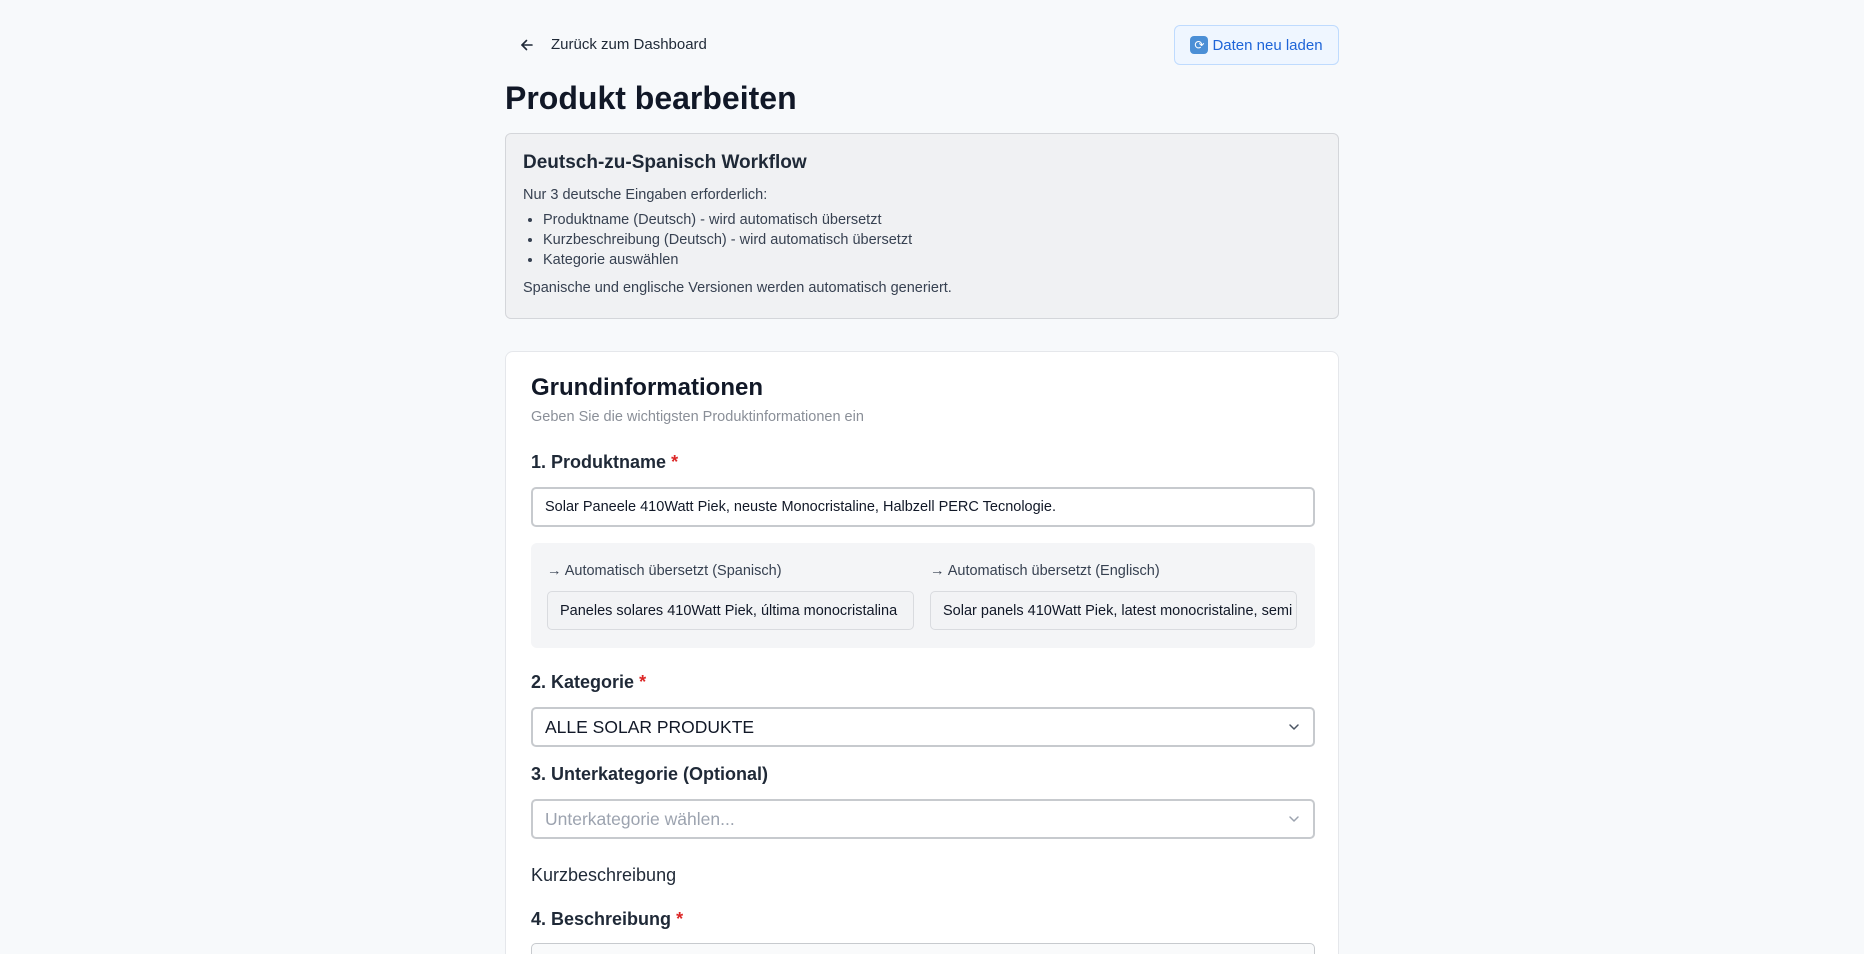 The width and height of the screenshot is (1864, 954). What do you see at coordinates (650, 726) in the screenshot?
I see `category-selected-value: ALLE SOLAR PRODUKTE` at bounding box center [650, 726].